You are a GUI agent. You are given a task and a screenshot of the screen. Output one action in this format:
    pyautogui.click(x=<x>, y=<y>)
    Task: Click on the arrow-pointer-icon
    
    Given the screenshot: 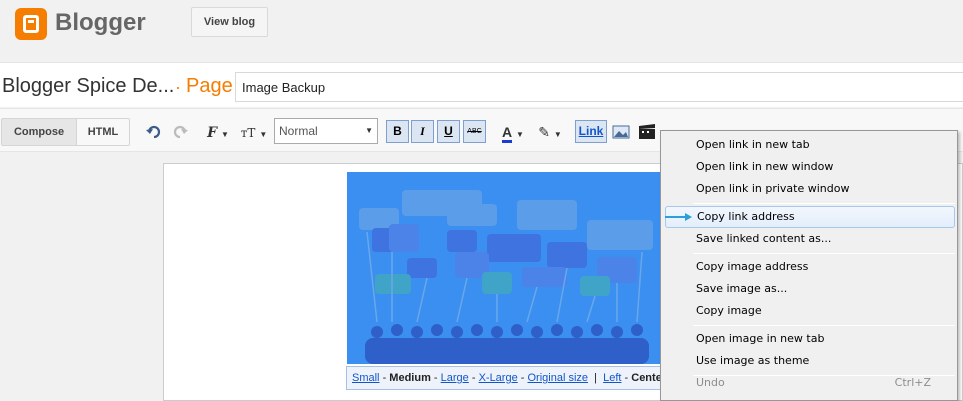 What is the action you would take?
    pyautogui.click(x=678, y=217)
    